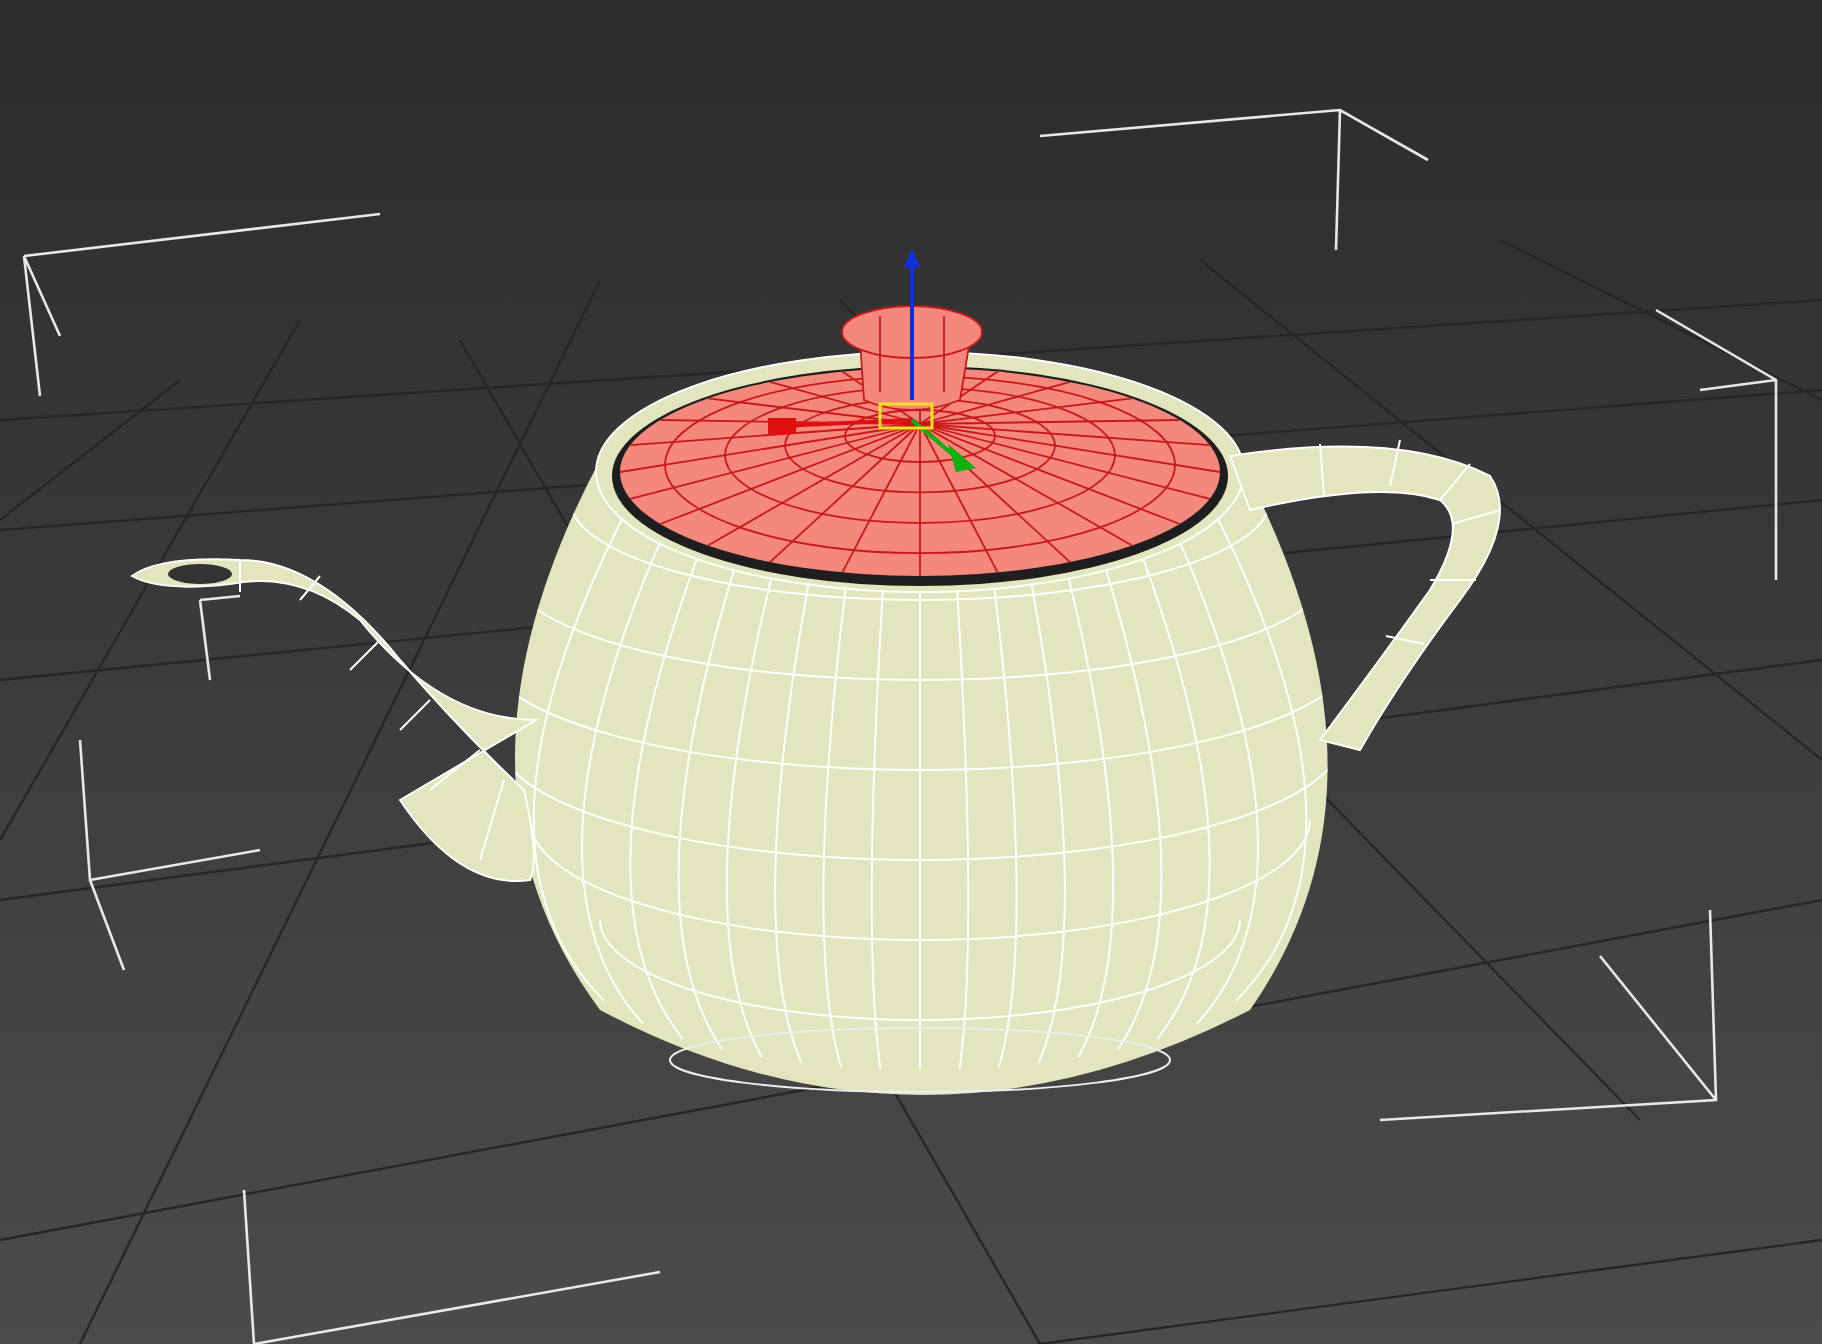  Describe the element at coordinates (220, 638) in the screenshot. I see `bounding-bracket` at that location.